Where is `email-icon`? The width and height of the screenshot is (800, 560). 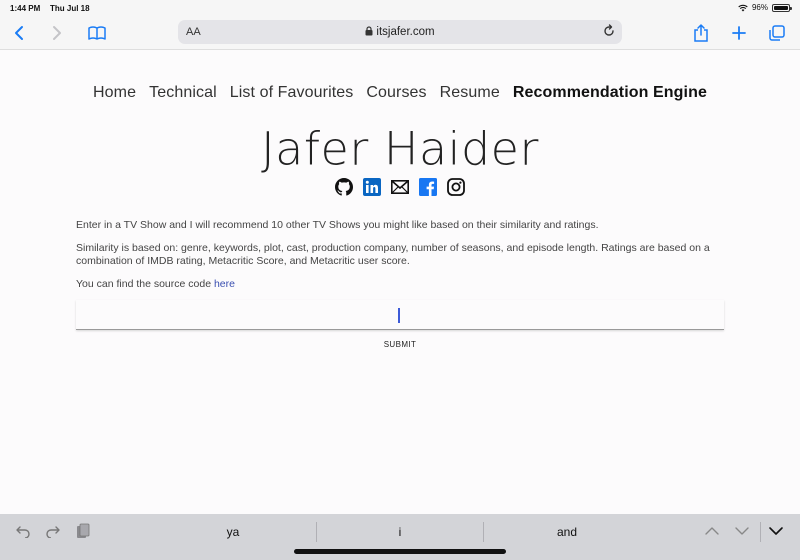 email-icon is located at coordinates (400, 186).